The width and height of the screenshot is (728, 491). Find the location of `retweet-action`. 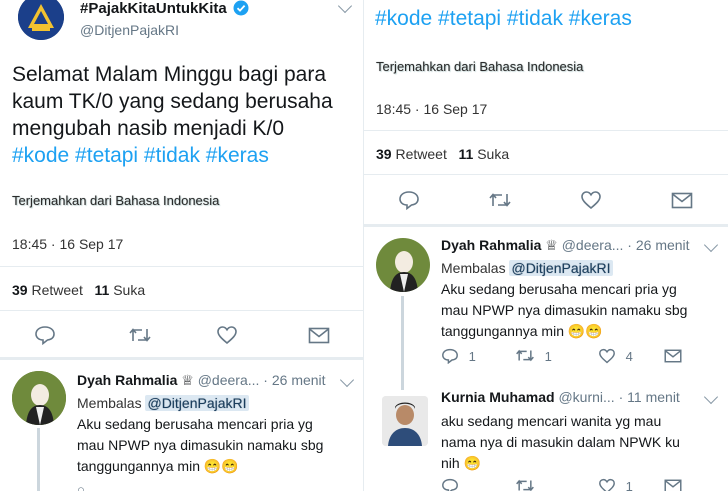

retweet-action is located at coordinates (525, 484).